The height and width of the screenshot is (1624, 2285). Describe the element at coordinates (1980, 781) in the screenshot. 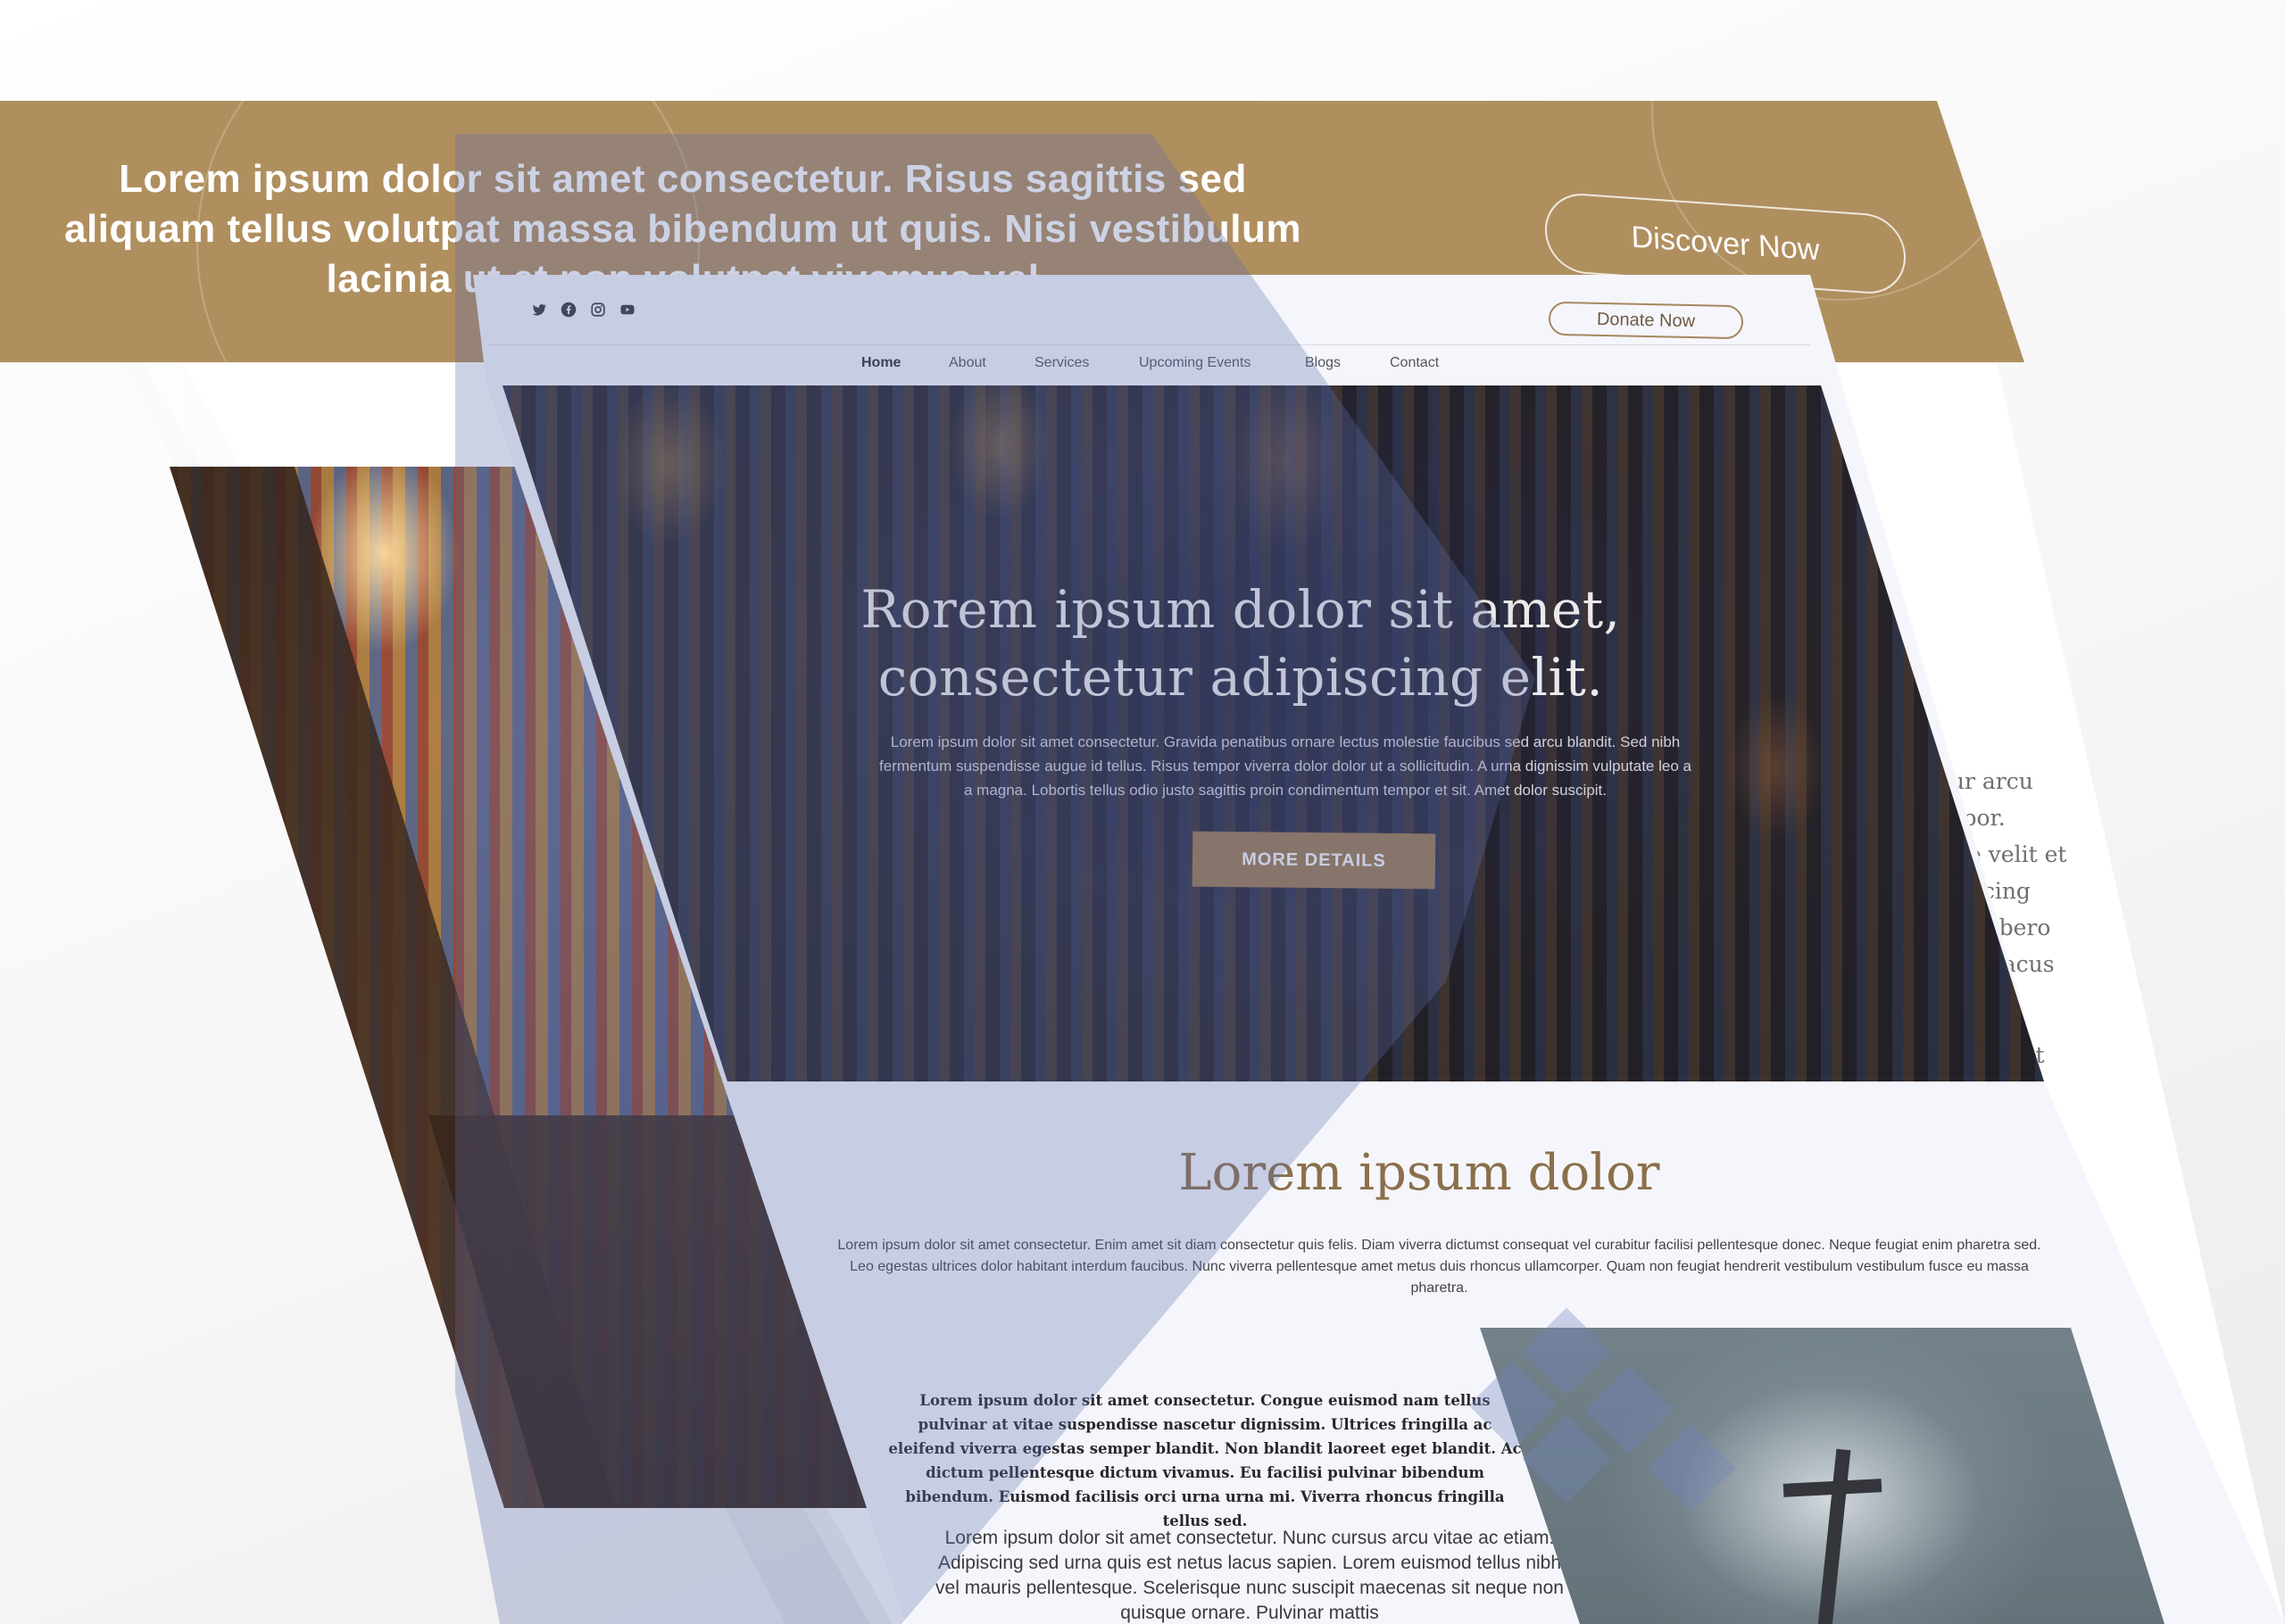

I see `text-line: etur arcu` at that location.